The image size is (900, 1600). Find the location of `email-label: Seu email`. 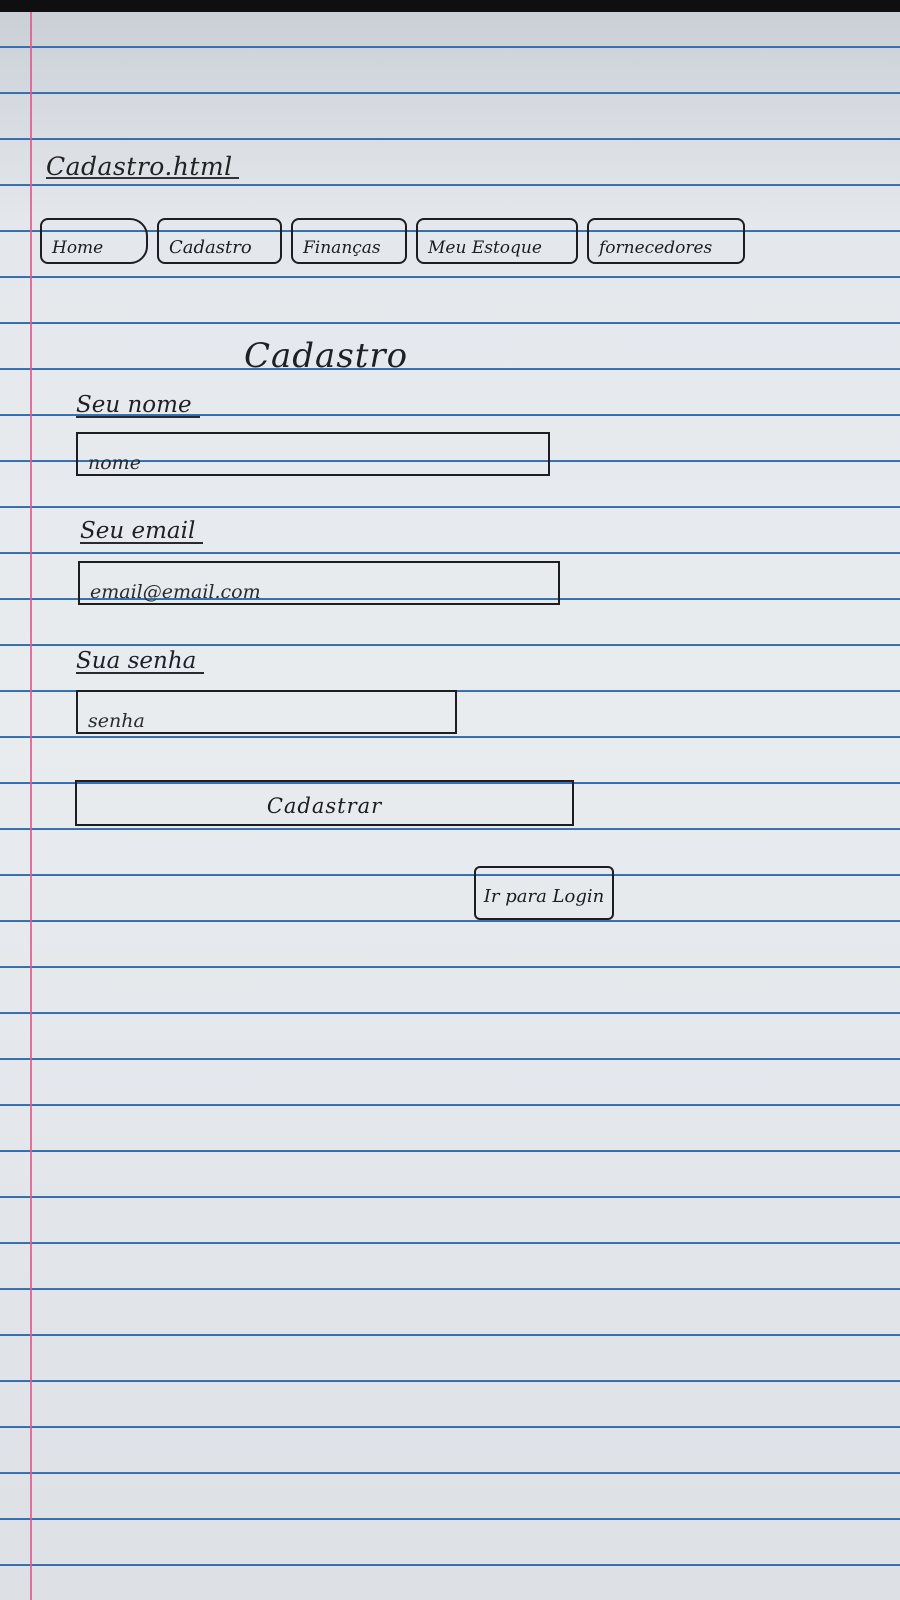

email-label: Seu email is located at coordinates (142, 531).